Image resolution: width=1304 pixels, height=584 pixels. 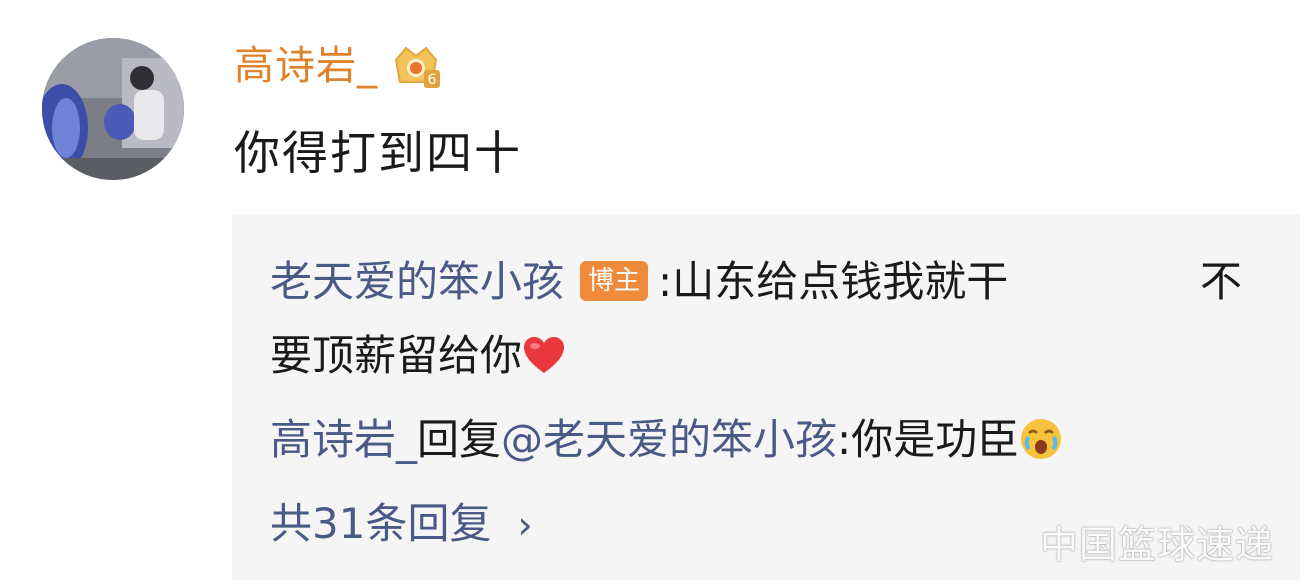 What do you see at coordinates (669, 439) in the screenshot?
I see `reply-mention: @老天爱的笨小孩` at bounding box center [669, 439].